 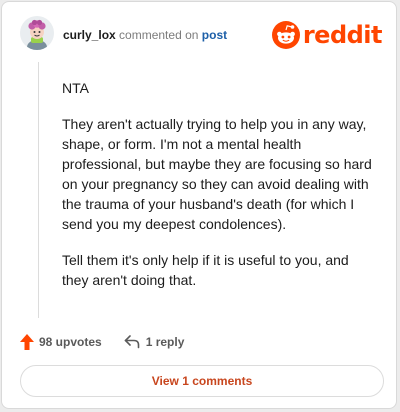 I want to click on reply-button: 1 reply, so click(x=154, y=342).